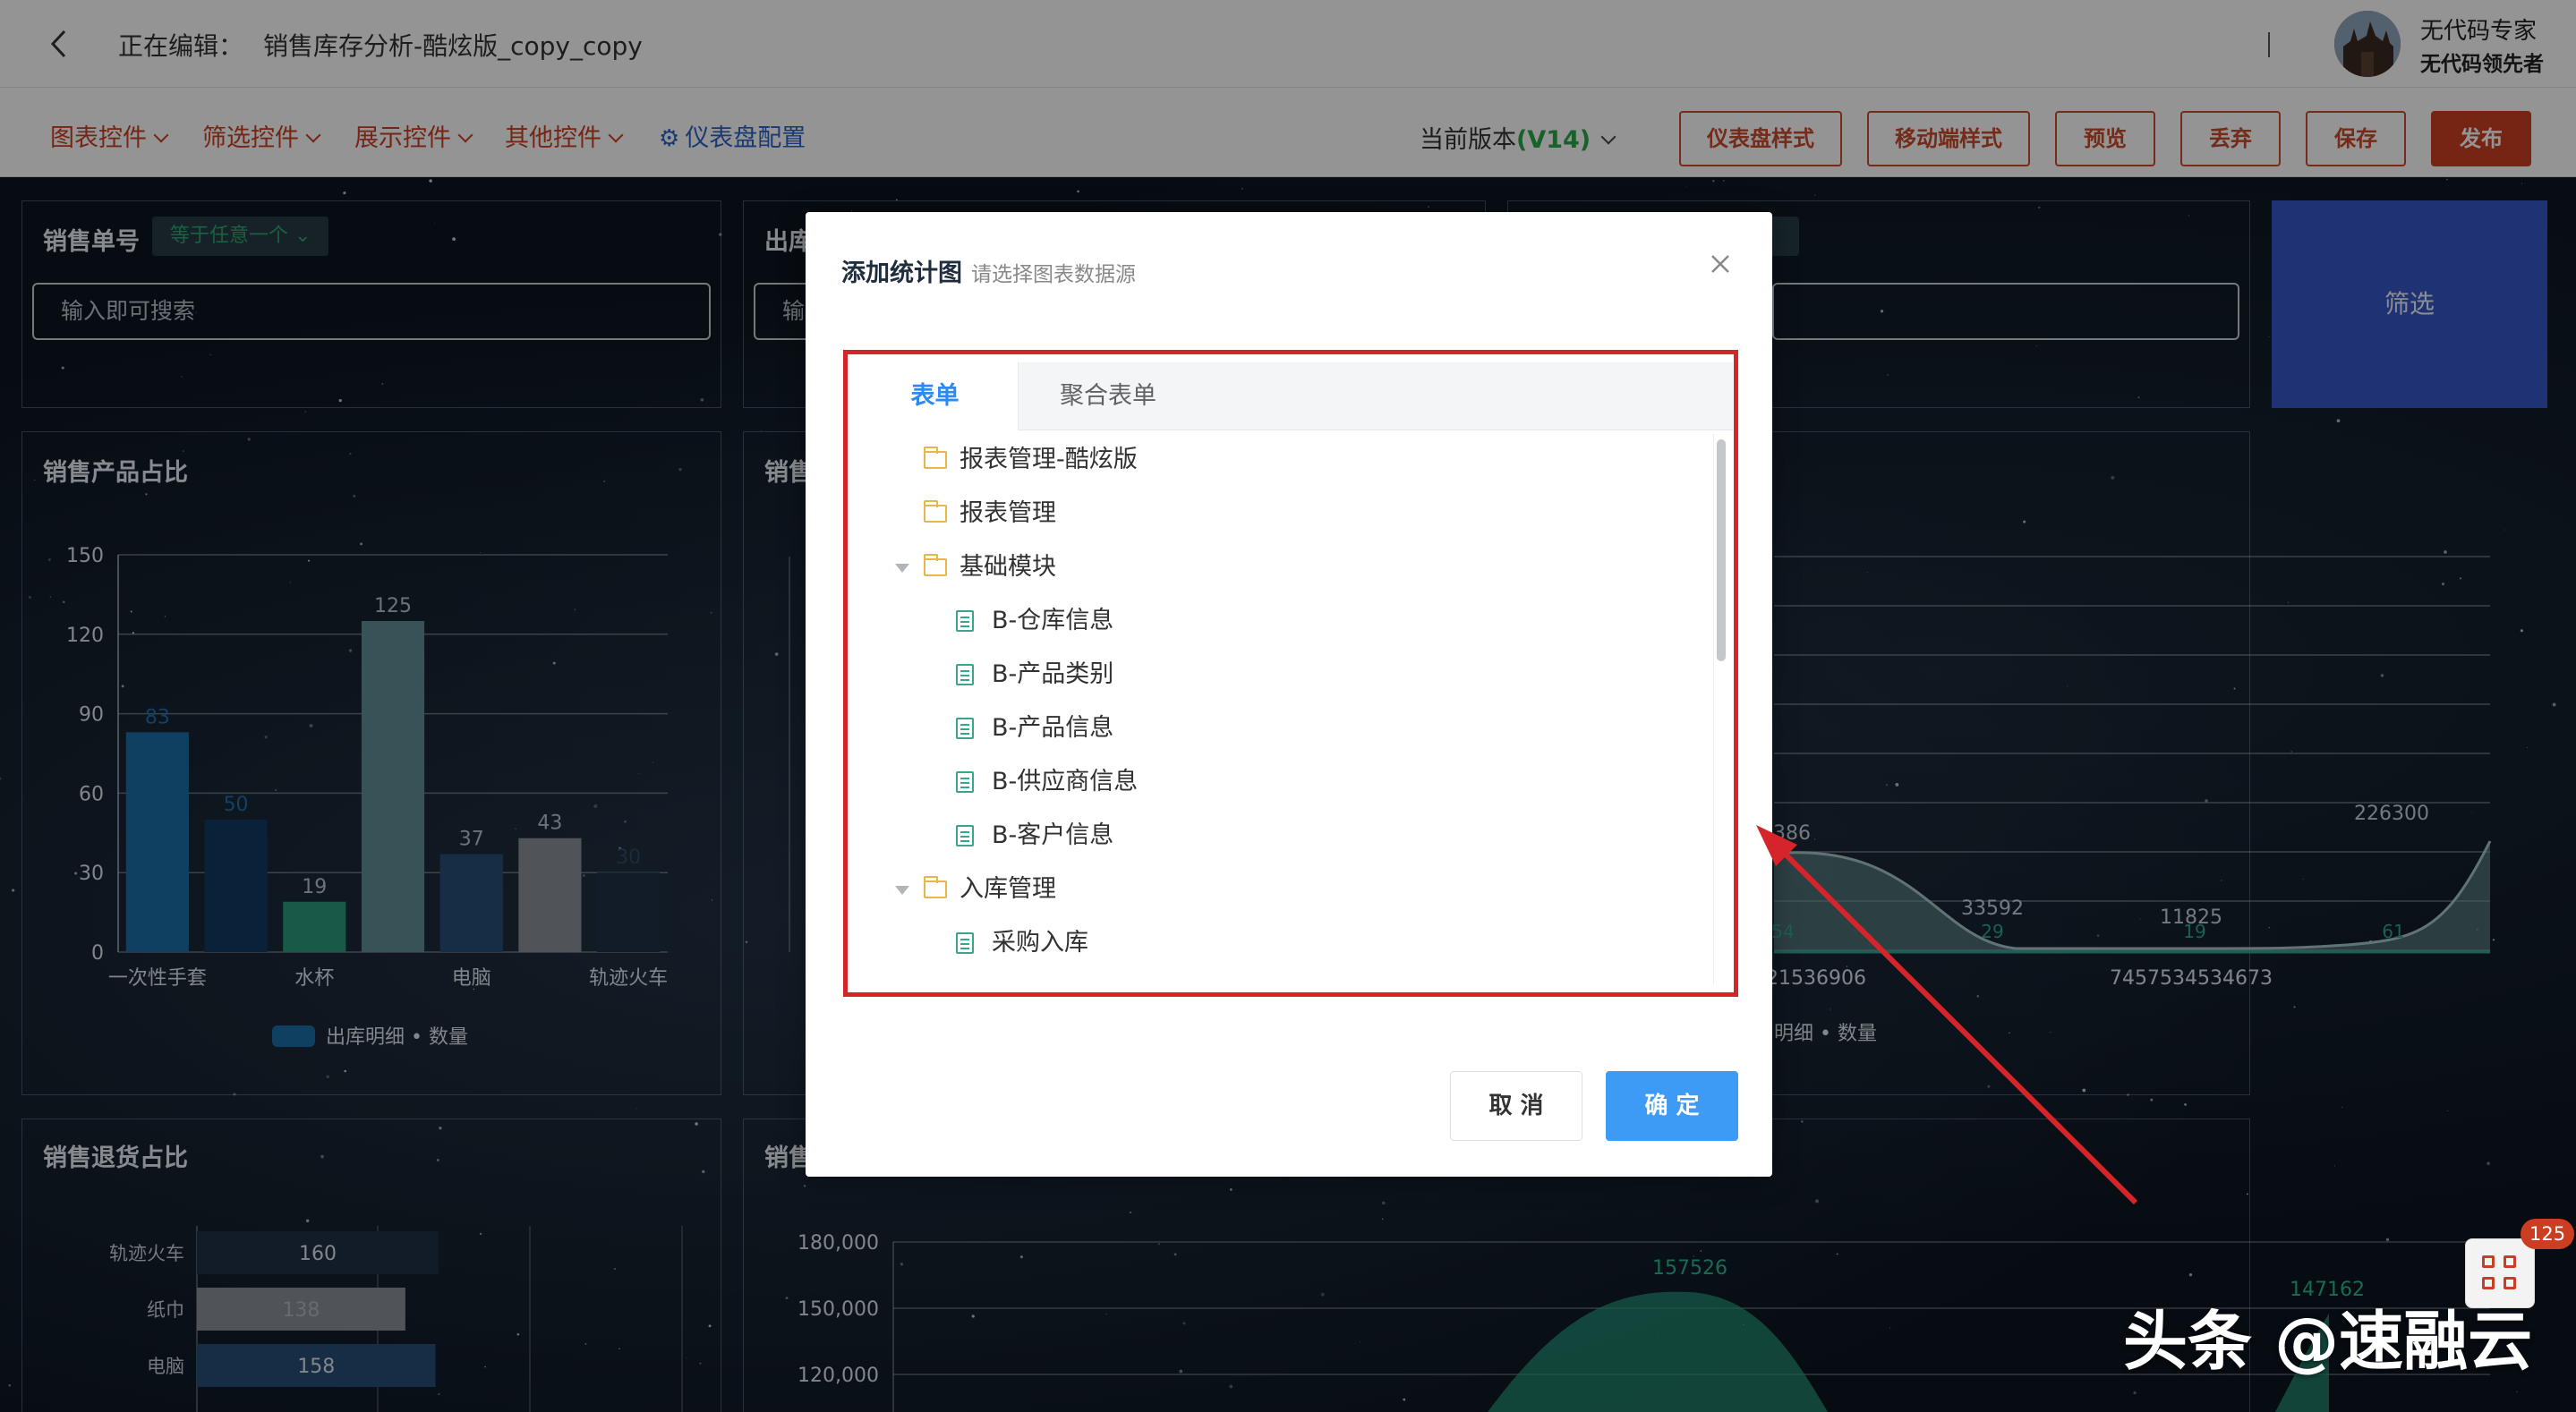 This screenshot has height=1412, width=2576. Describe the element at coordinates (1516, 1106) in the screenshot. I see `cancel-button: 取 消` at that location.